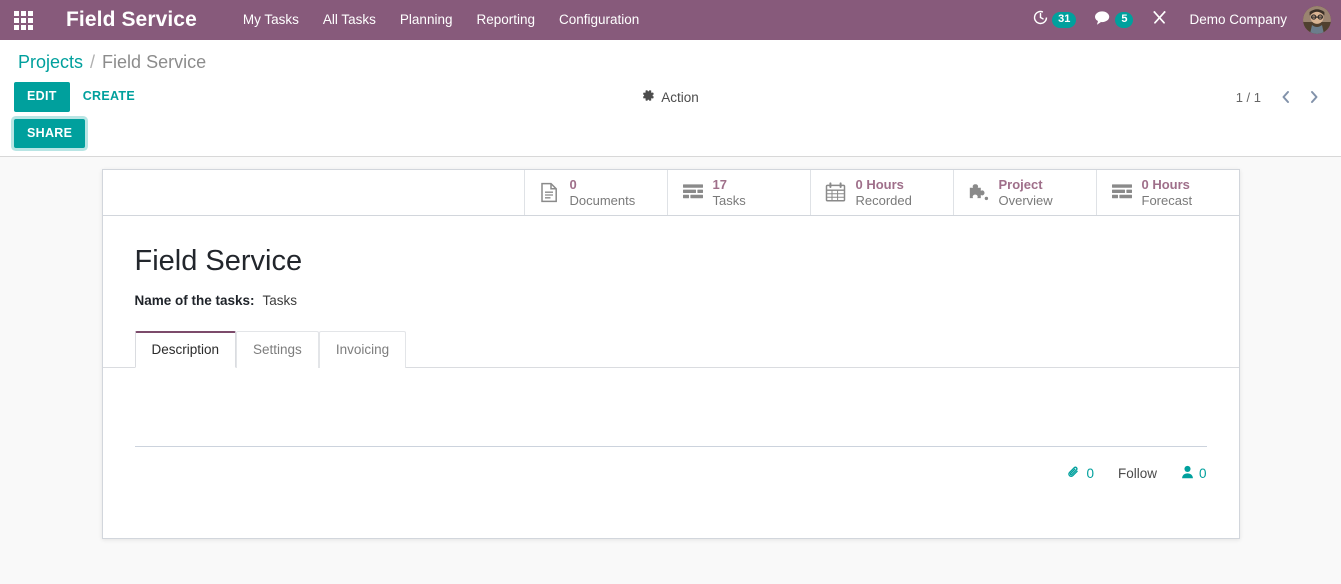 The width and height of the screenshot is (1341, 584). I want to click on apps-grid-icon, so click(23, 20).